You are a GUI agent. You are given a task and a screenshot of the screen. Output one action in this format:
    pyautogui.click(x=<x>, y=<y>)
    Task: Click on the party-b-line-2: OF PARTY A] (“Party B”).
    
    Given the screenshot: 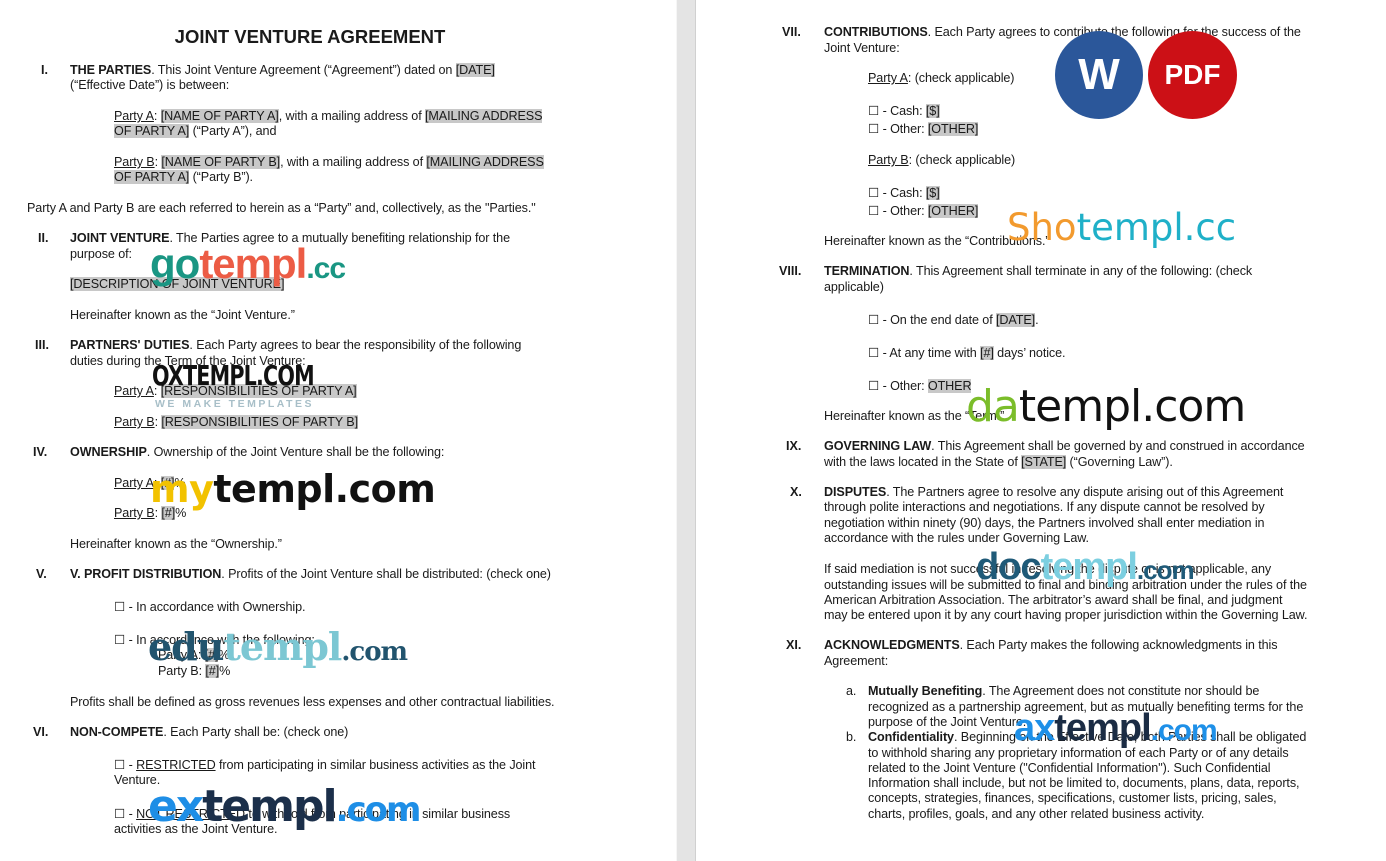 What is the action you would take?
    pyautogui.click(x=183, y=177)
    